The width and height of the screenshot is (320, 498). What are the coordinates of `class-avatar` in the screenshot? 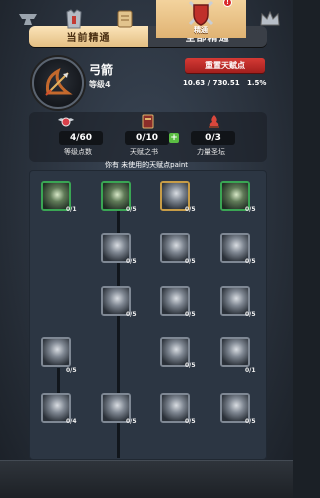 It's located at (58, 83).